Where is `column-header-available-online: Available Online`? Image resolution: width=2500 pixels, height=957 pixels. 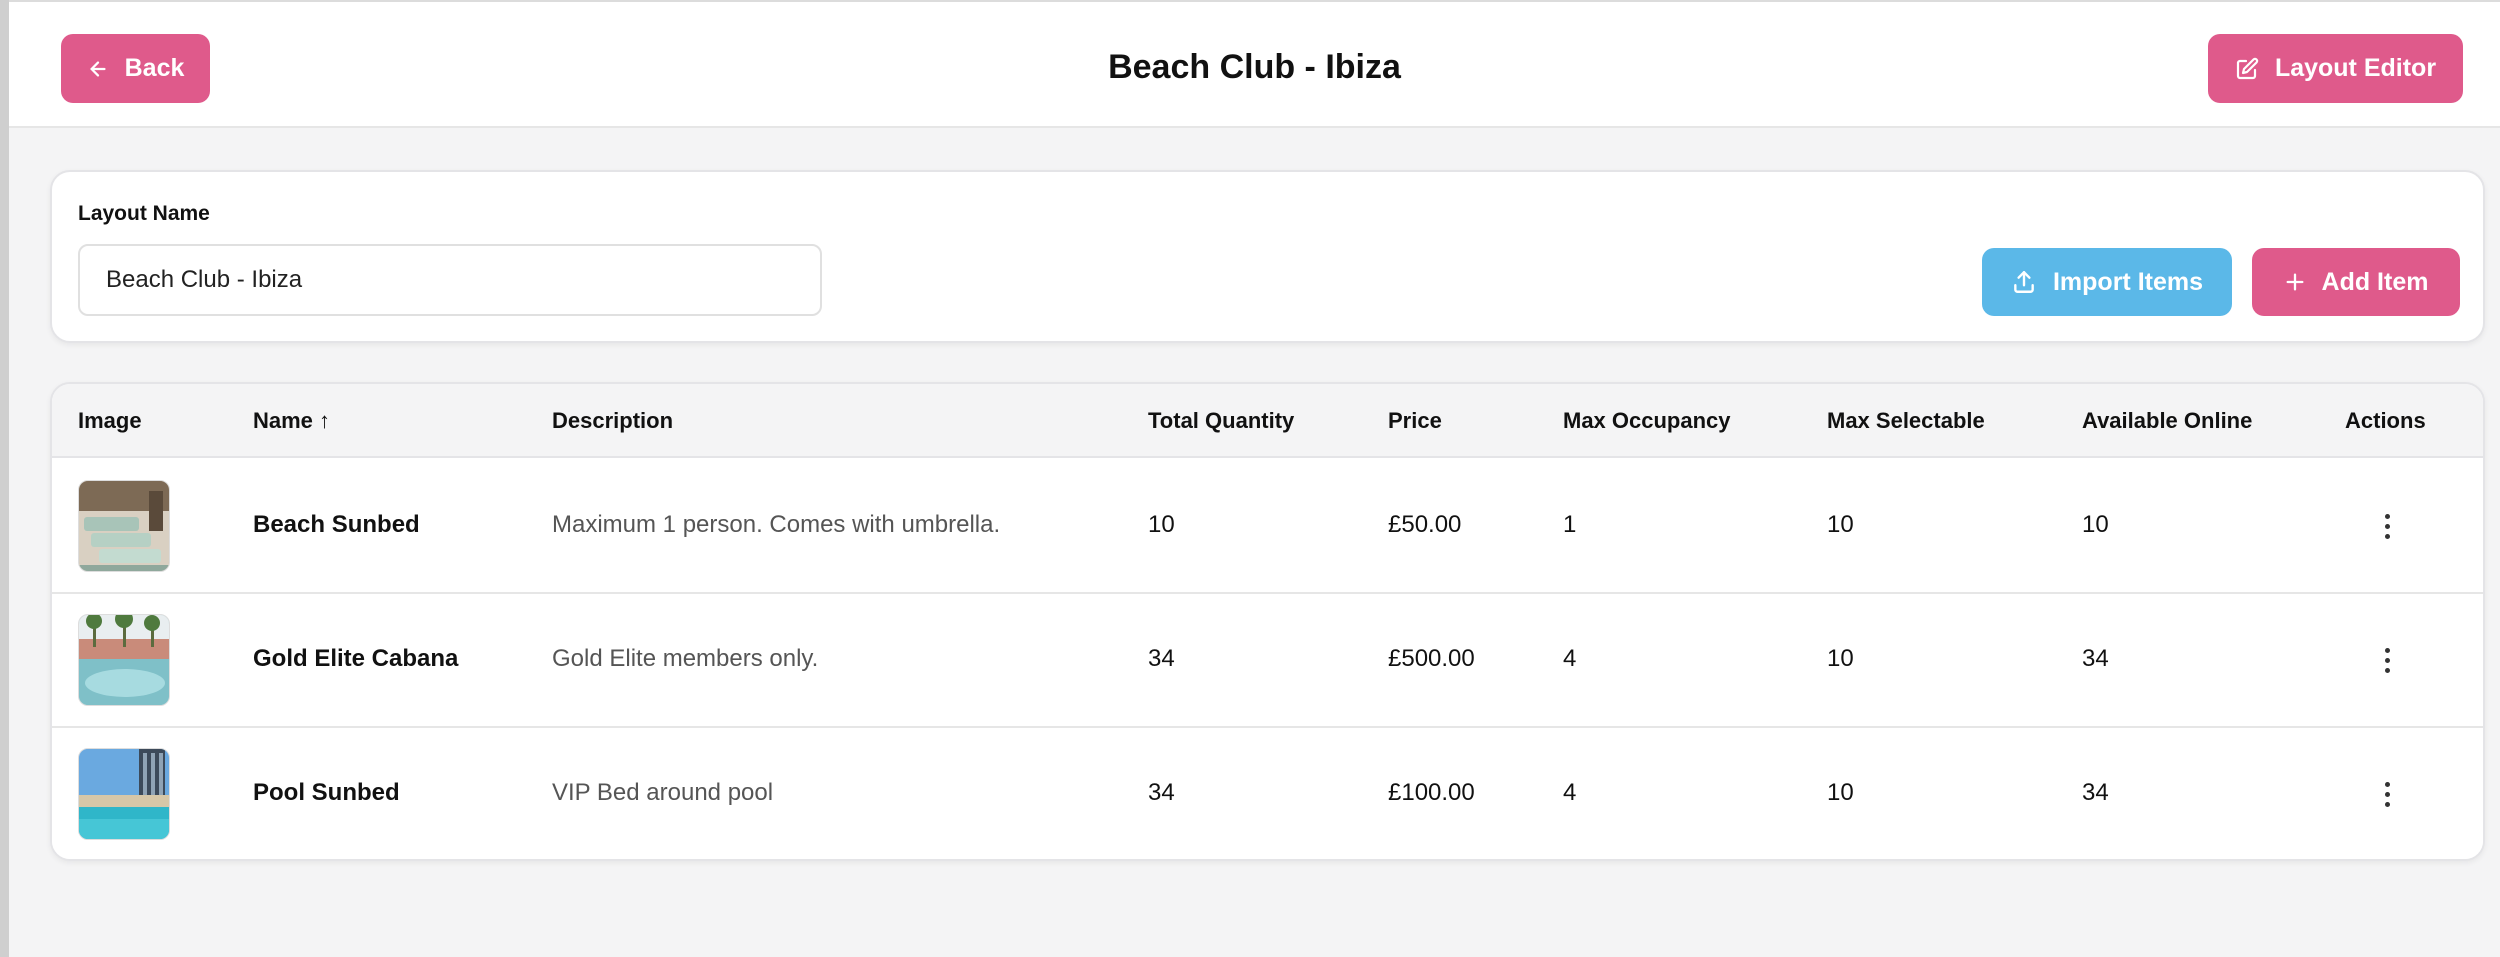
column-header-available-online: Available Online is located at coordinates (2167, 421).